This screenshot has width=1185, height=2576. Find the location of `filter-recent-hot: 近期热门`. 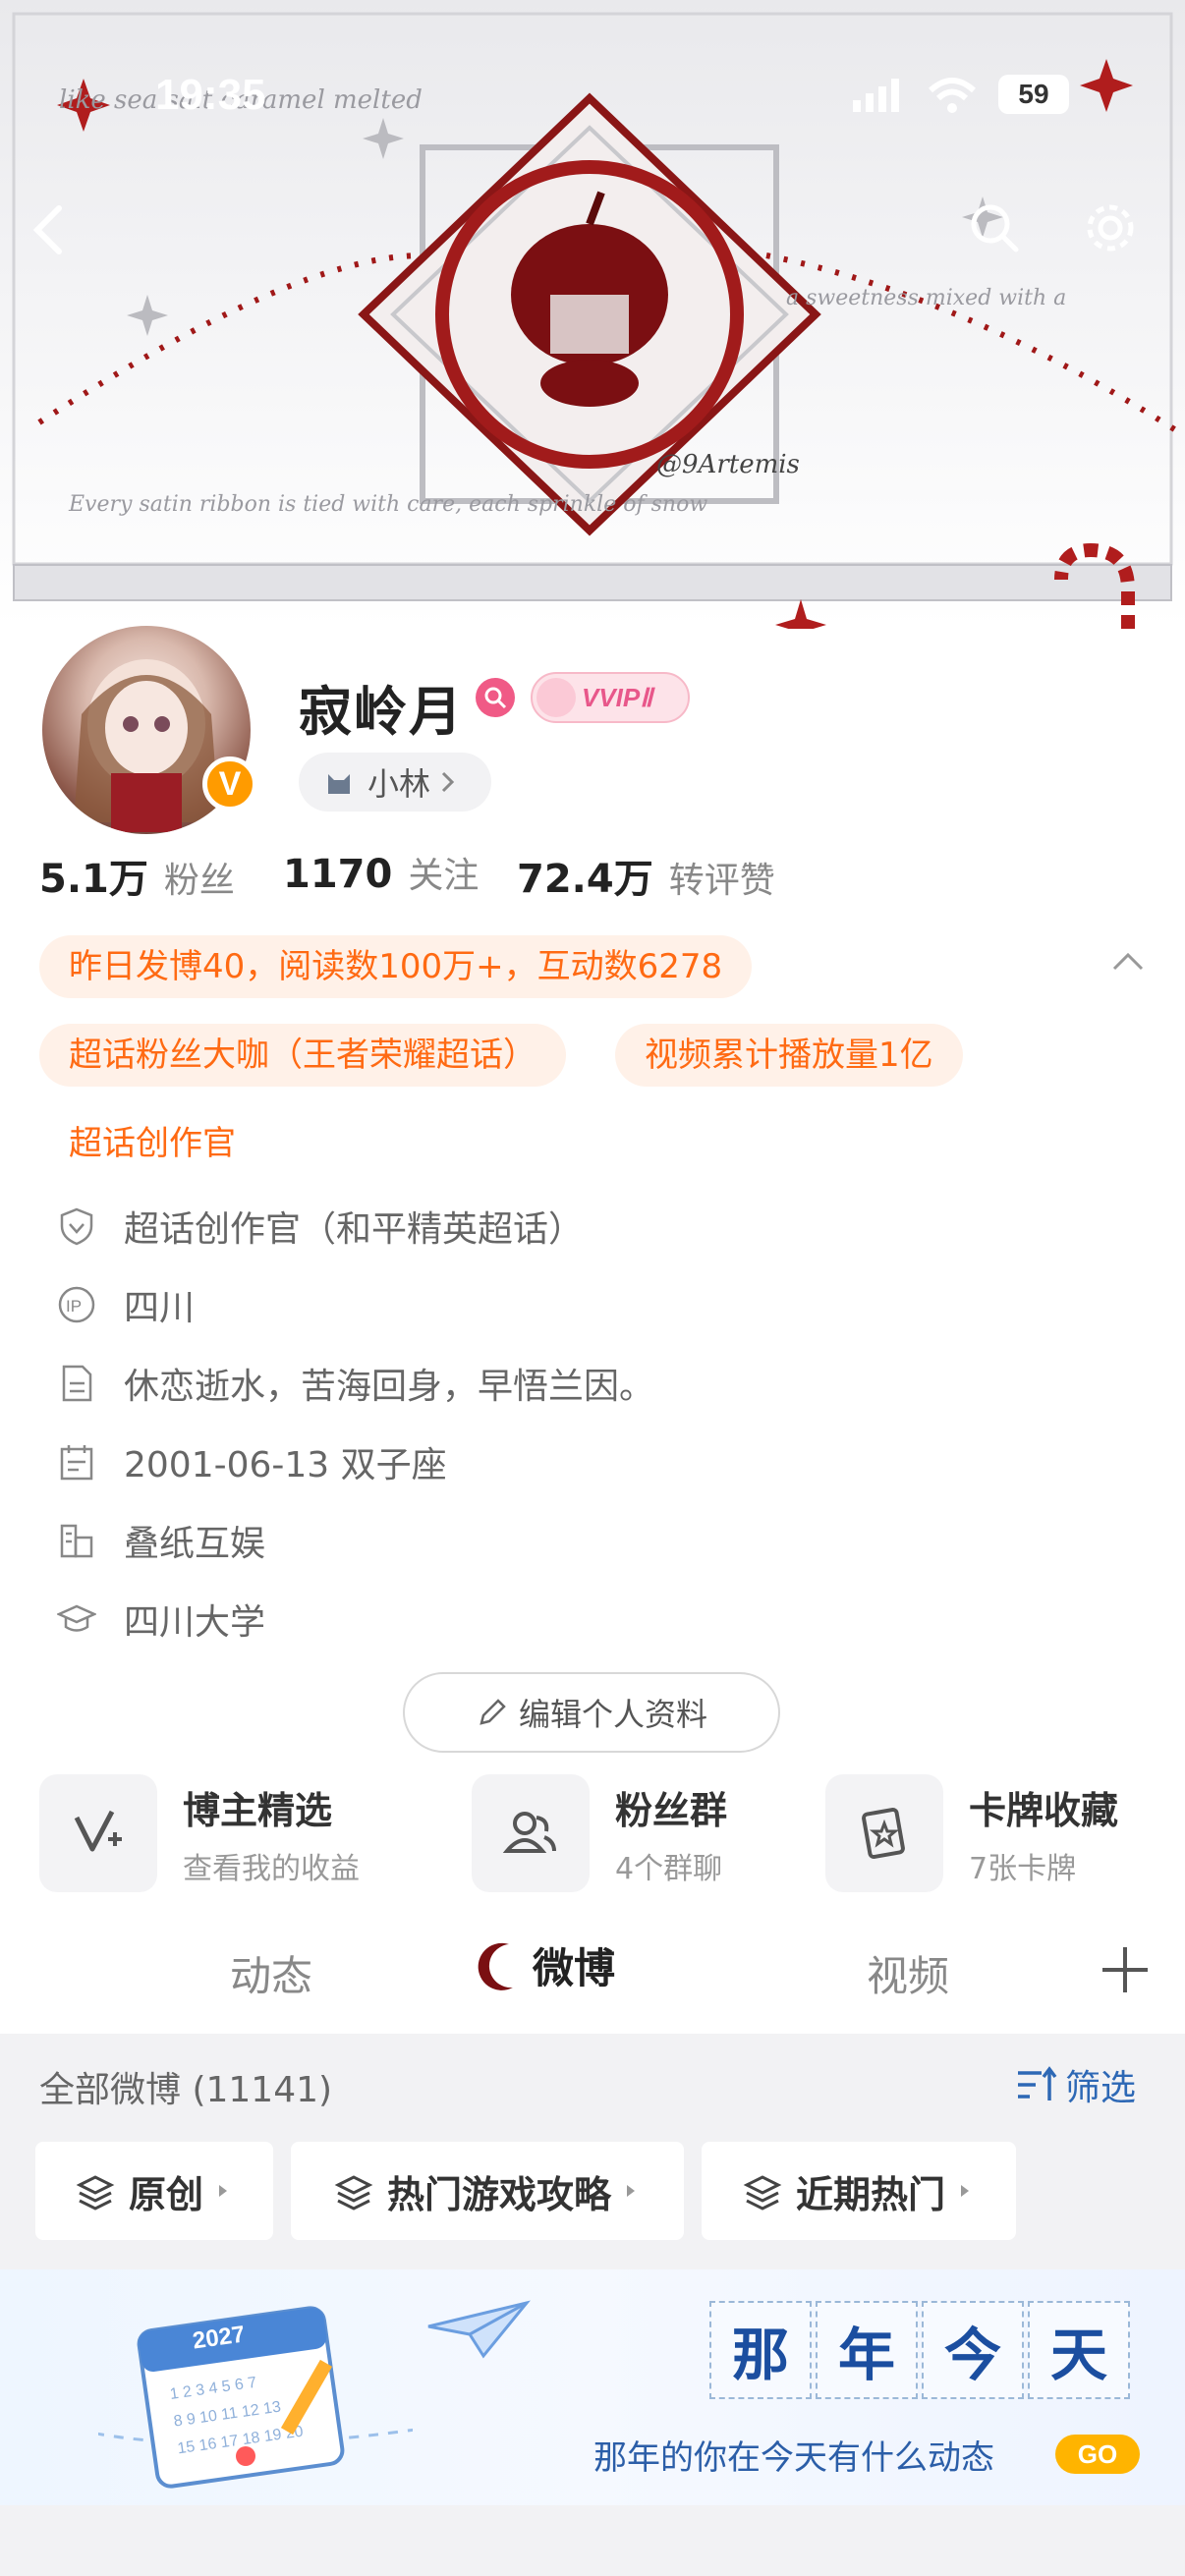

filter-recent-hot: 近期热门 is located at coordinates (859, 2191).